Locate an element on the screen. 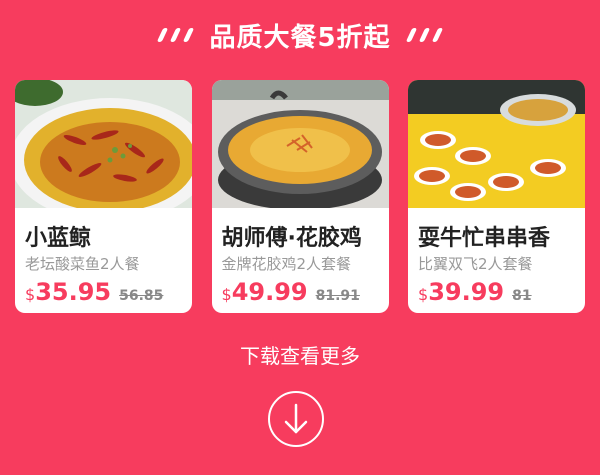 This screenshot has width=600, height=475. sale-price: 35.95 is located at coordinates (73, 292).